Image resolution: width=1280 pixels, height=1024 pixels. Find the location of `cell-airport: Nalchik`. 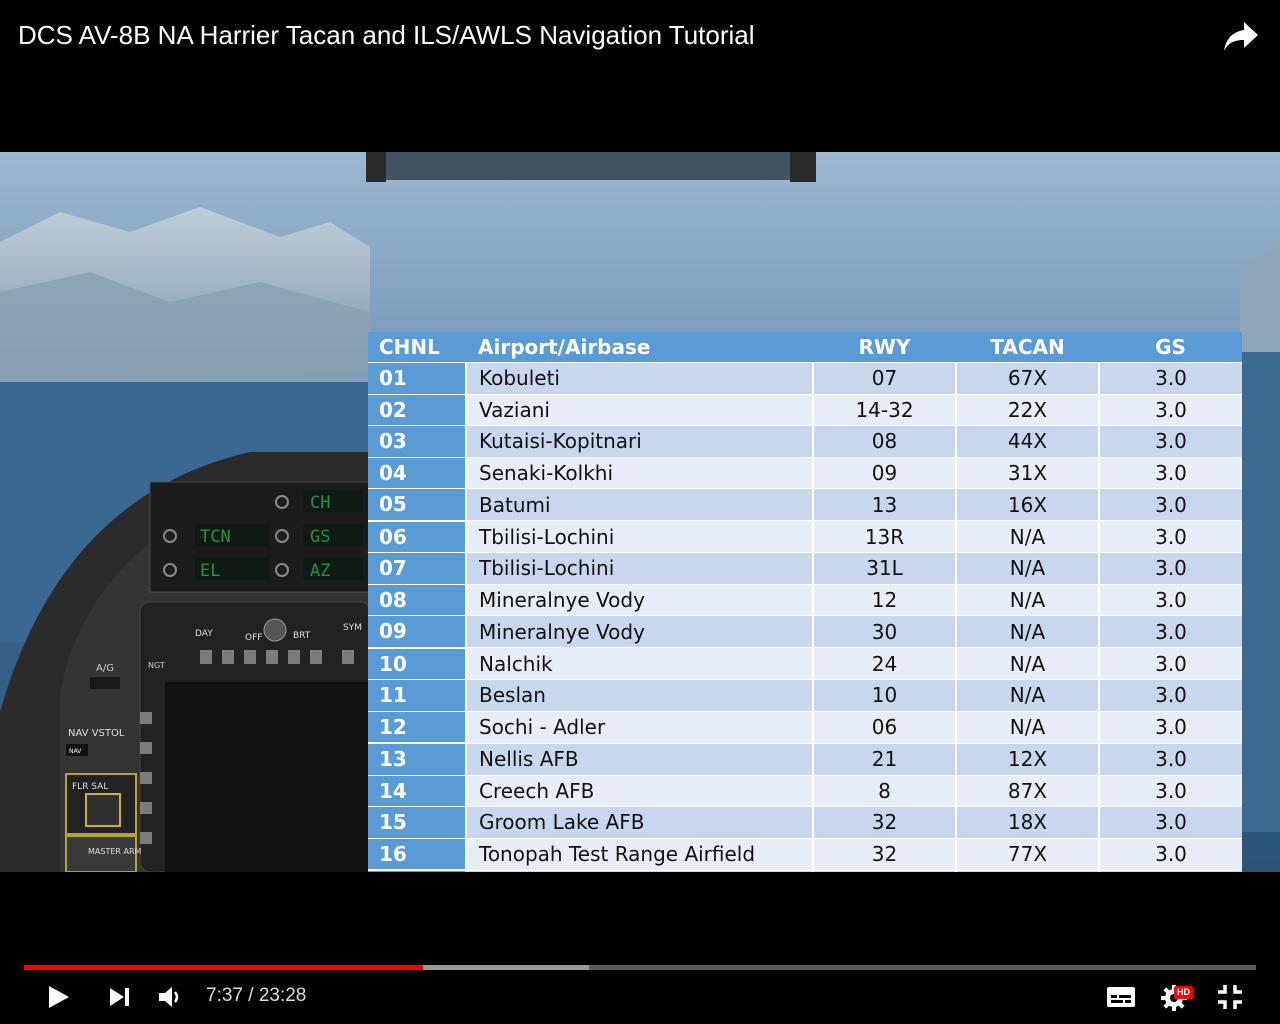

cell-airport: Nalchik is located at coordinates (639, 663).